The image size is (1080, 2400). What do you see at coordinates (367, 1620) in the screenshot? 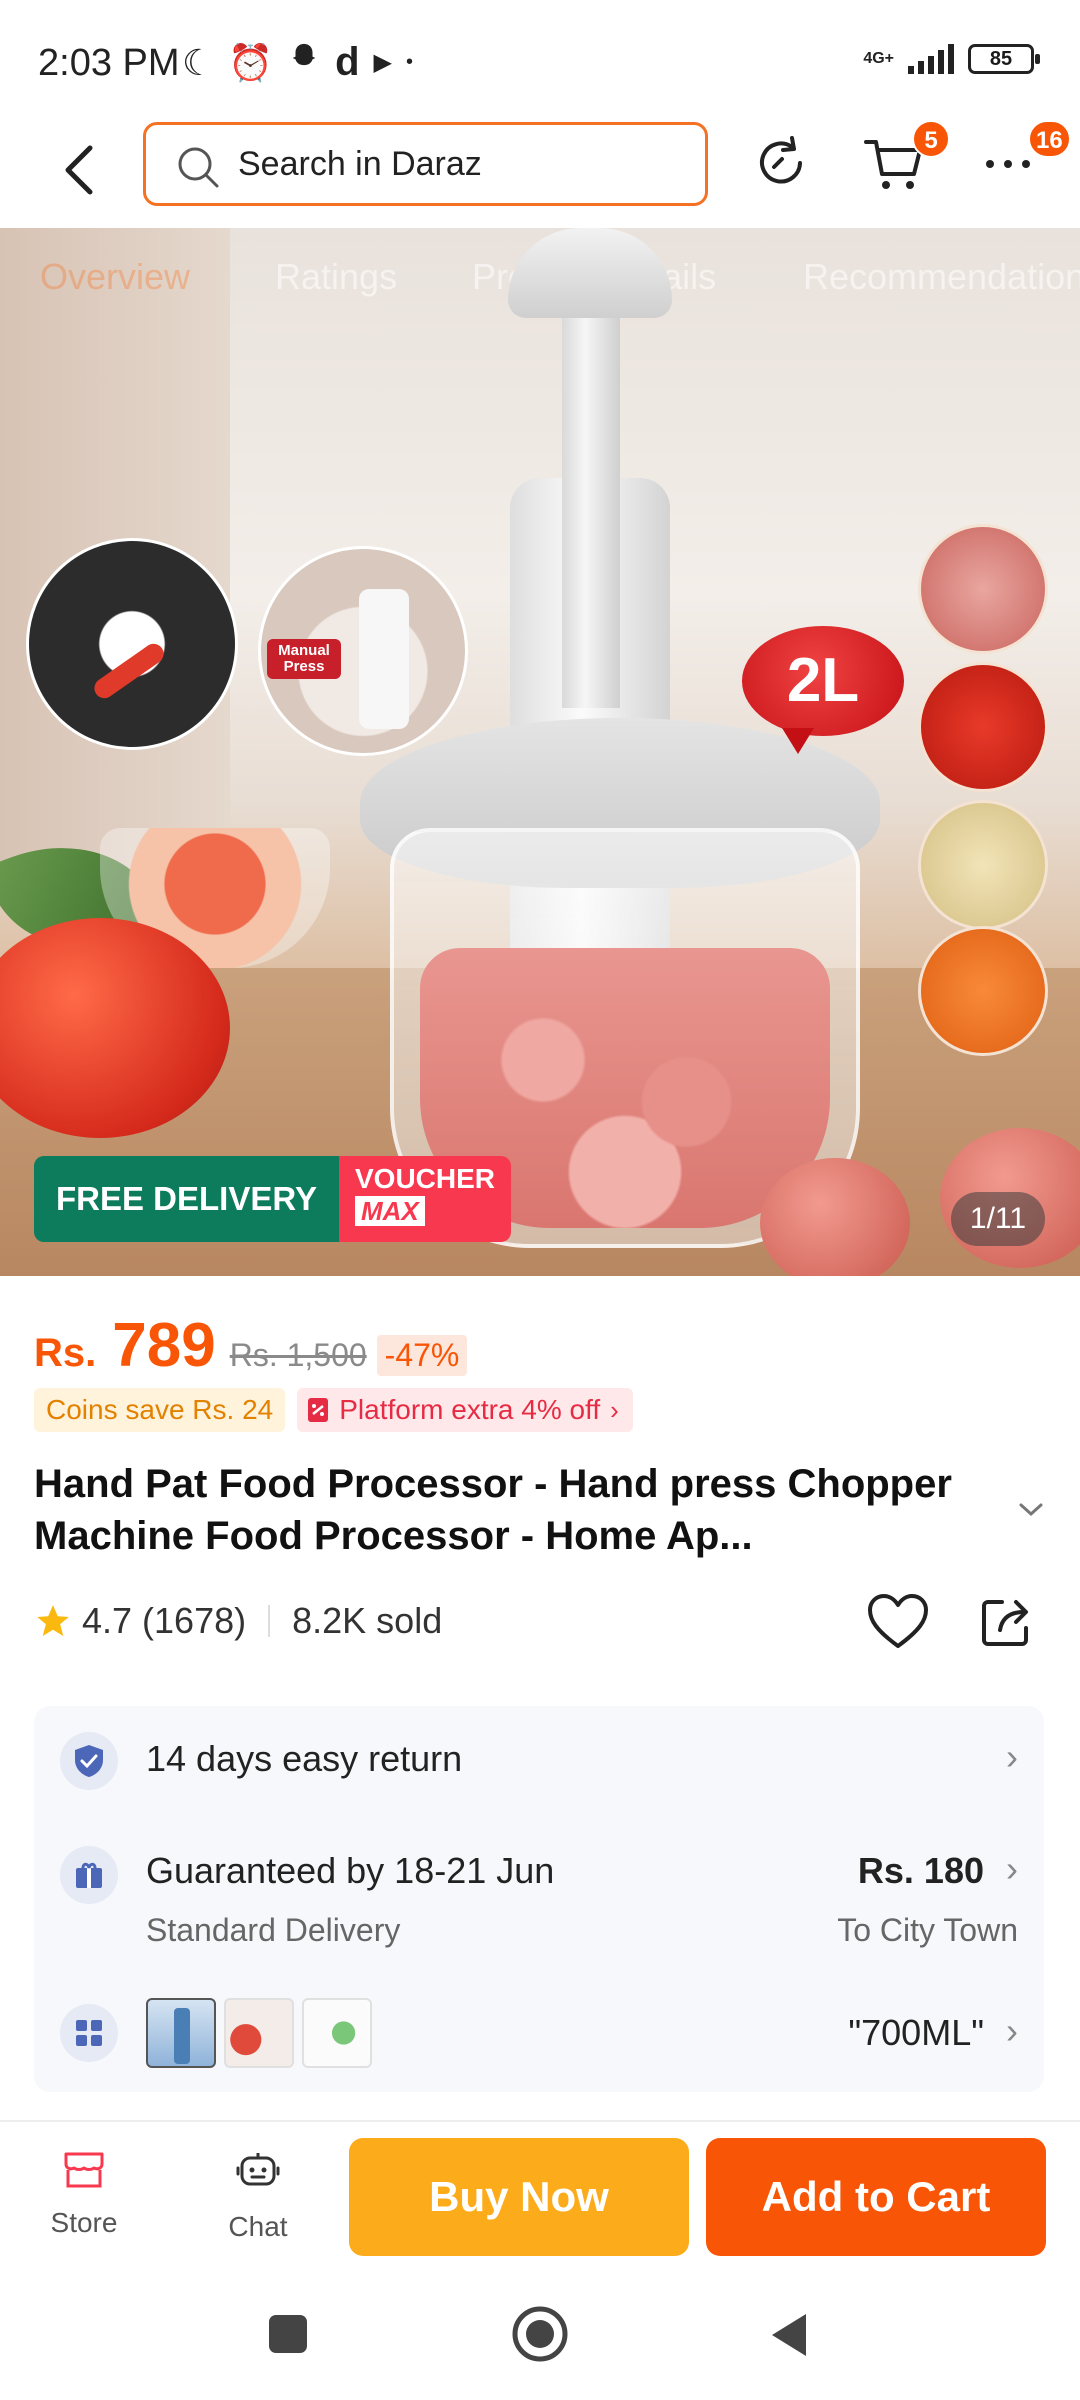
I see `sold-count: 8.2K sold` at bounding box center [367, 1620].